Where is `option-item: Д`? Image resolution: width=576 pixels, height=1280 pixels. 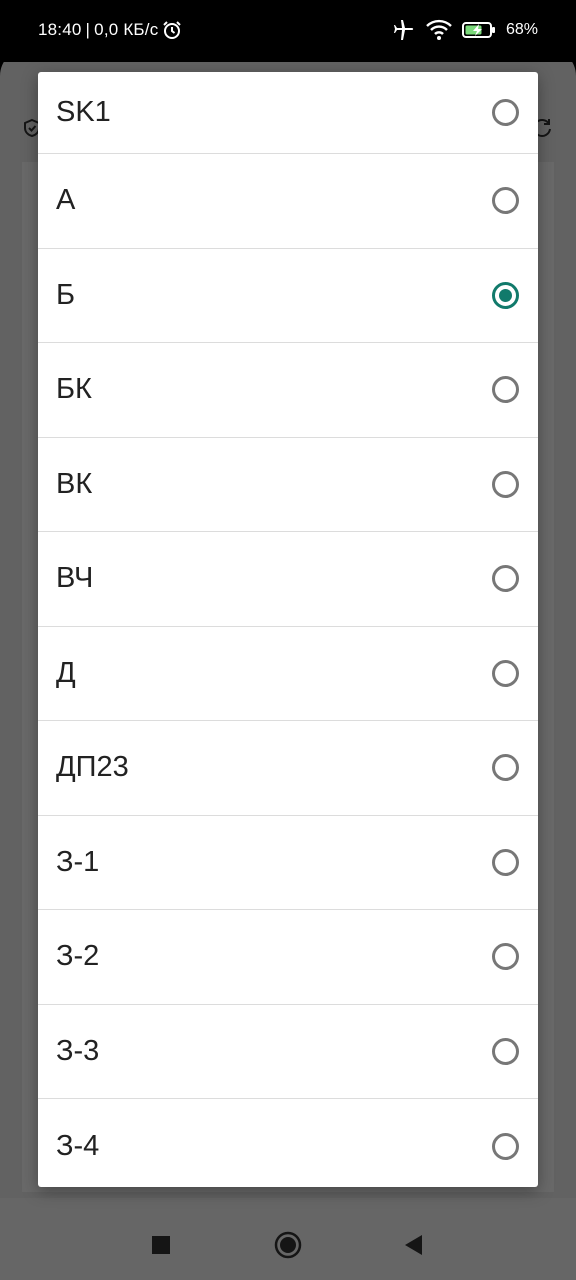
option-item: Д is located at coordinates (288, 674).